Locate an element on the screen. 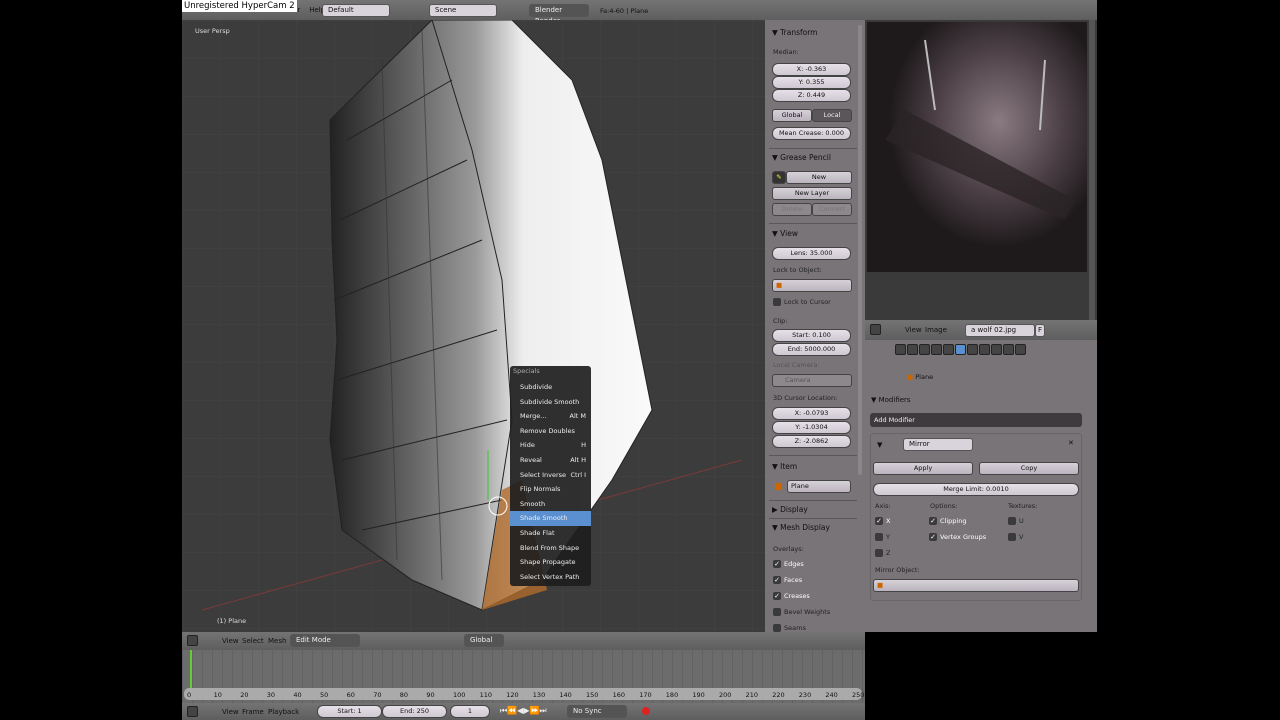 The height and width of the screenshot is (720, 1280). vertex-groups-checkbox: ✓ is located at coordinates (933, 537).